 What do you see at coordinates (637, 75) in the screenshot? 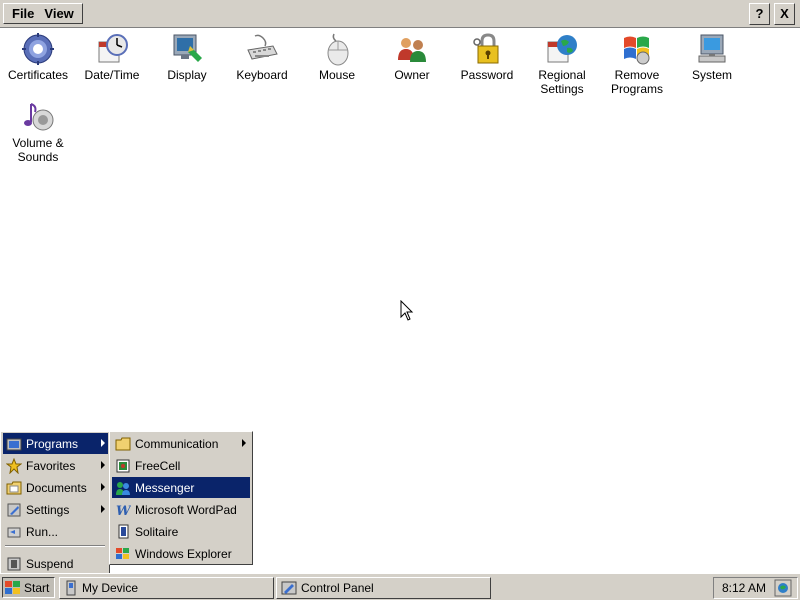
I see `icon-label-line1: Remove` at bounding box center [637, 75].